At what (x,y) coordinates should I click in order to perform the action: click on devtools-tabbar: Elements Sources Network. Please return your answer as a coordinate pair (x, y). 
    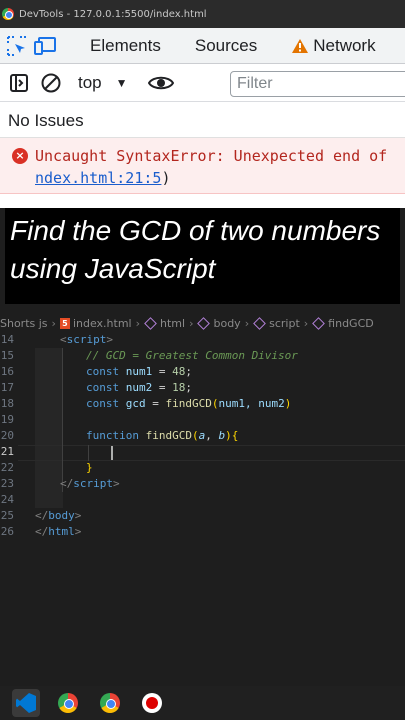
    Looking at the image, I should click on (202, 46).